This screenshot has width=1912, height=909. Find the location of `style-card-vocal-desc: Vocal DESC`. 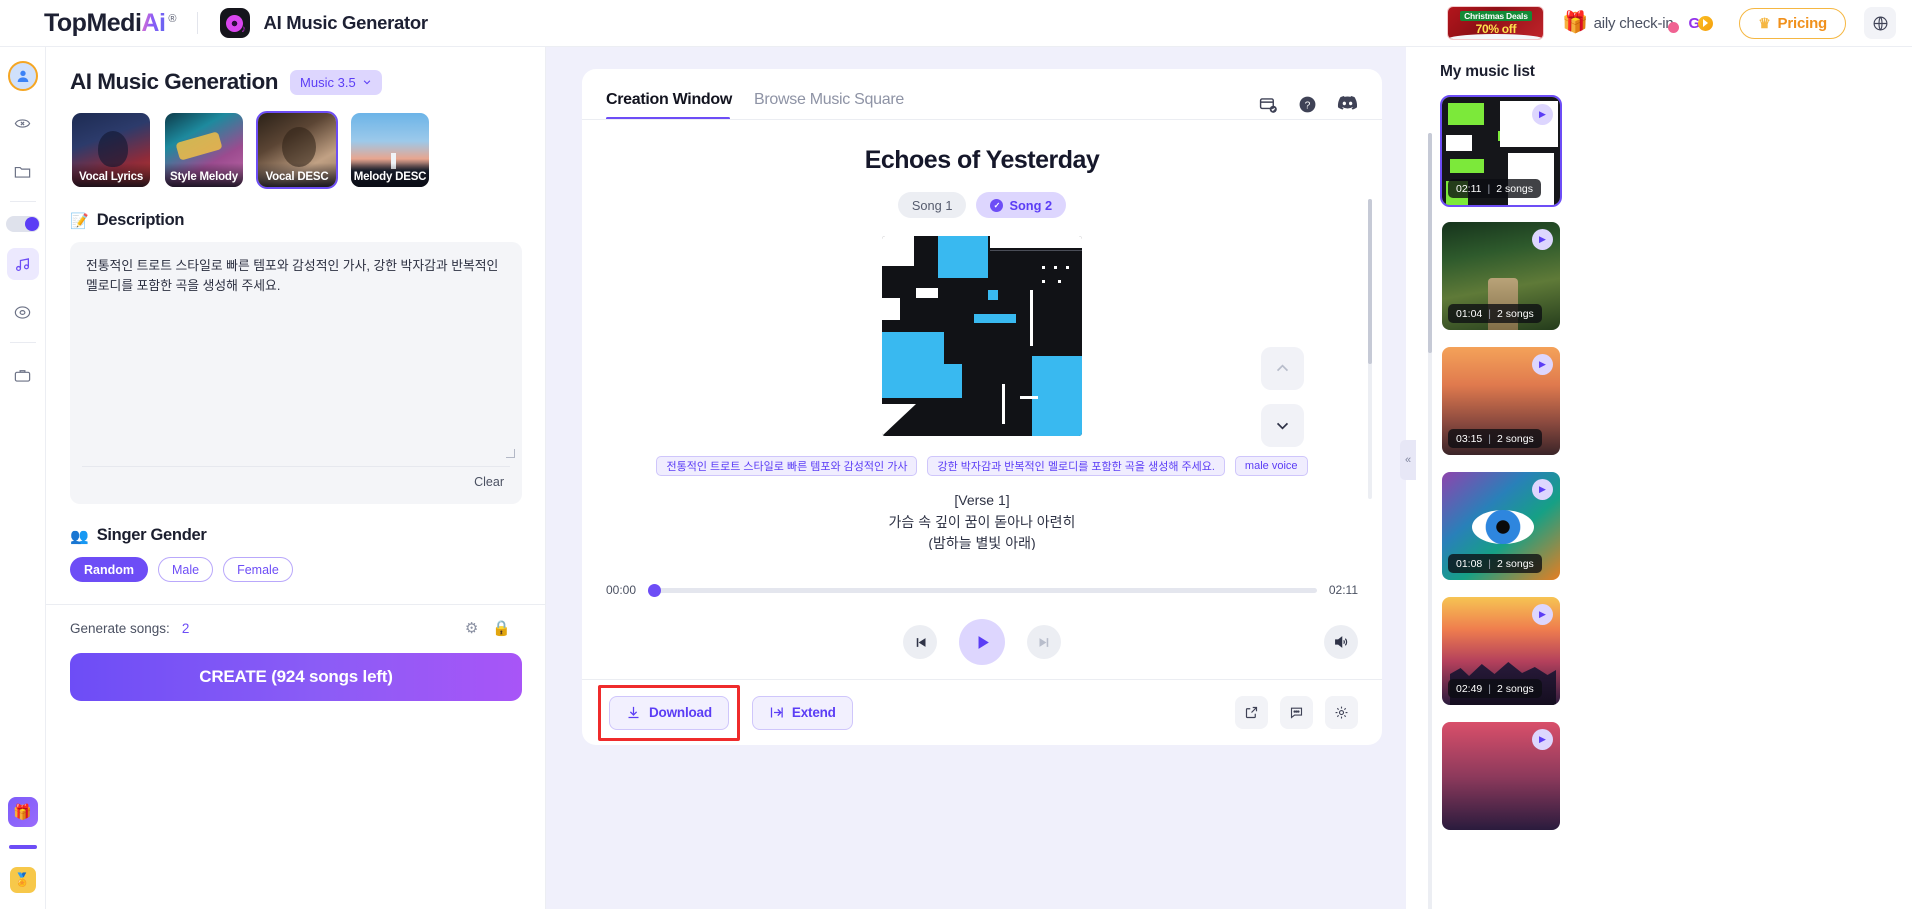

style-card-vocal-desc: Vocal DESC is located at coordinates (297, 150).